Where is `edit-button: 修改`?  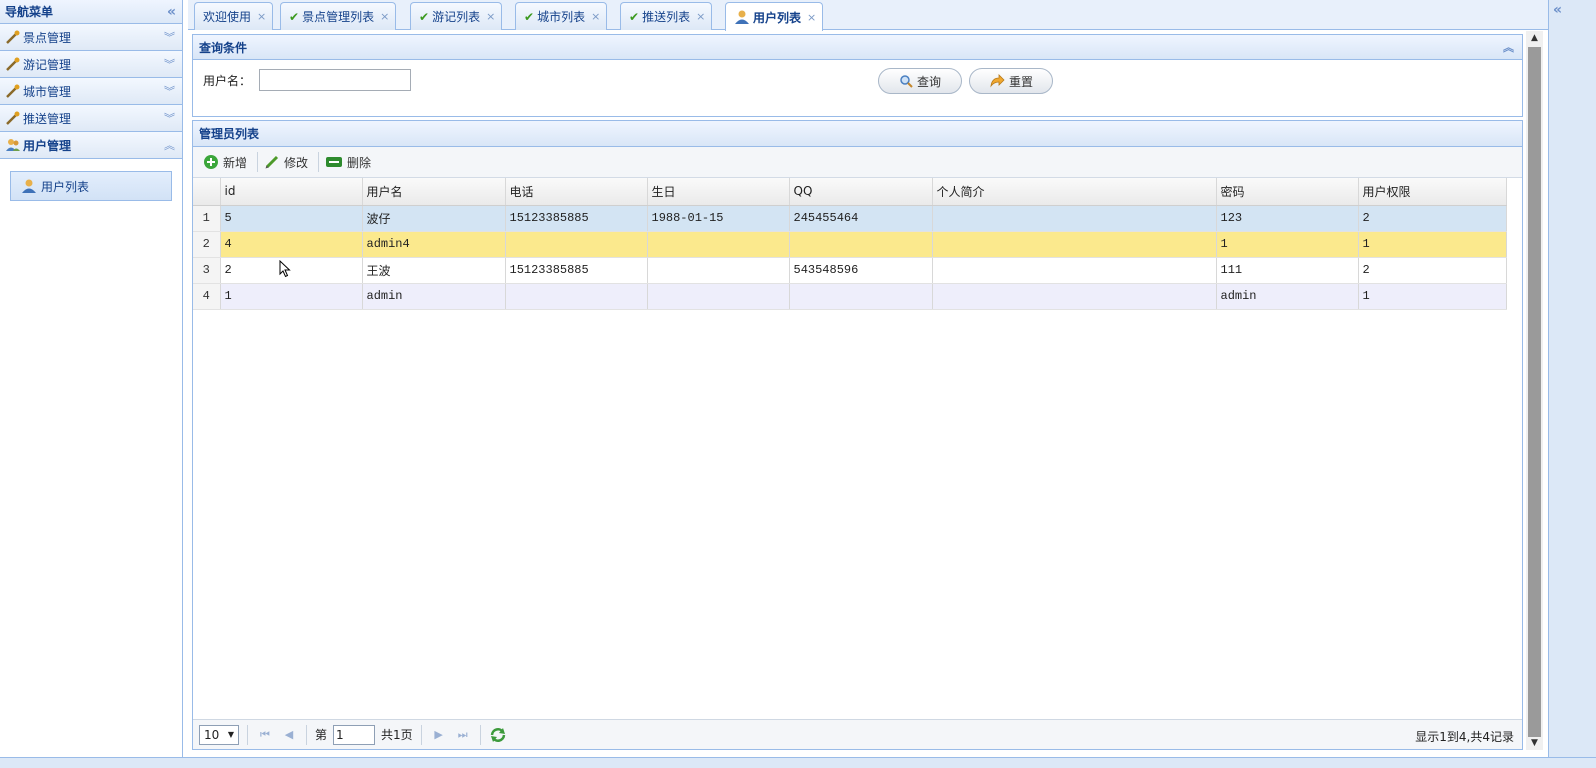
edit-button: 修改 is located at coordinates (288, 162).